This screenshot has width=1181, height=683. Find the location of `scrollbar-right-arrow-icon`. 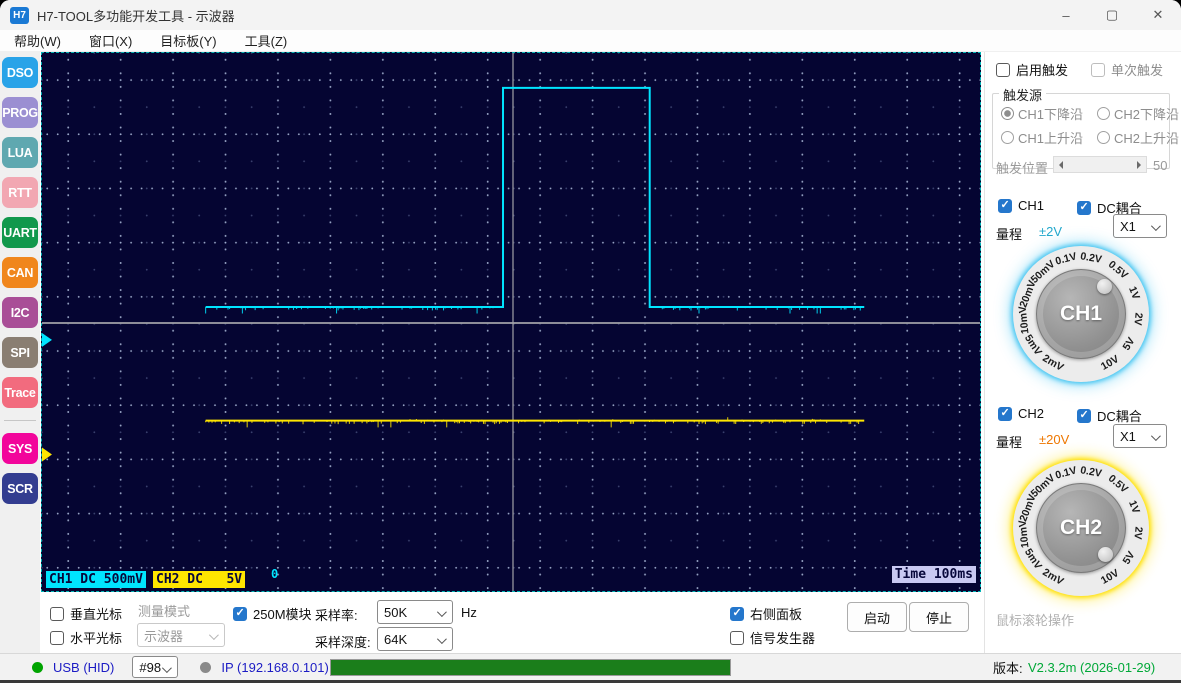

scrollbar-right-arrow-icon is located at coordinates (1139, 164).